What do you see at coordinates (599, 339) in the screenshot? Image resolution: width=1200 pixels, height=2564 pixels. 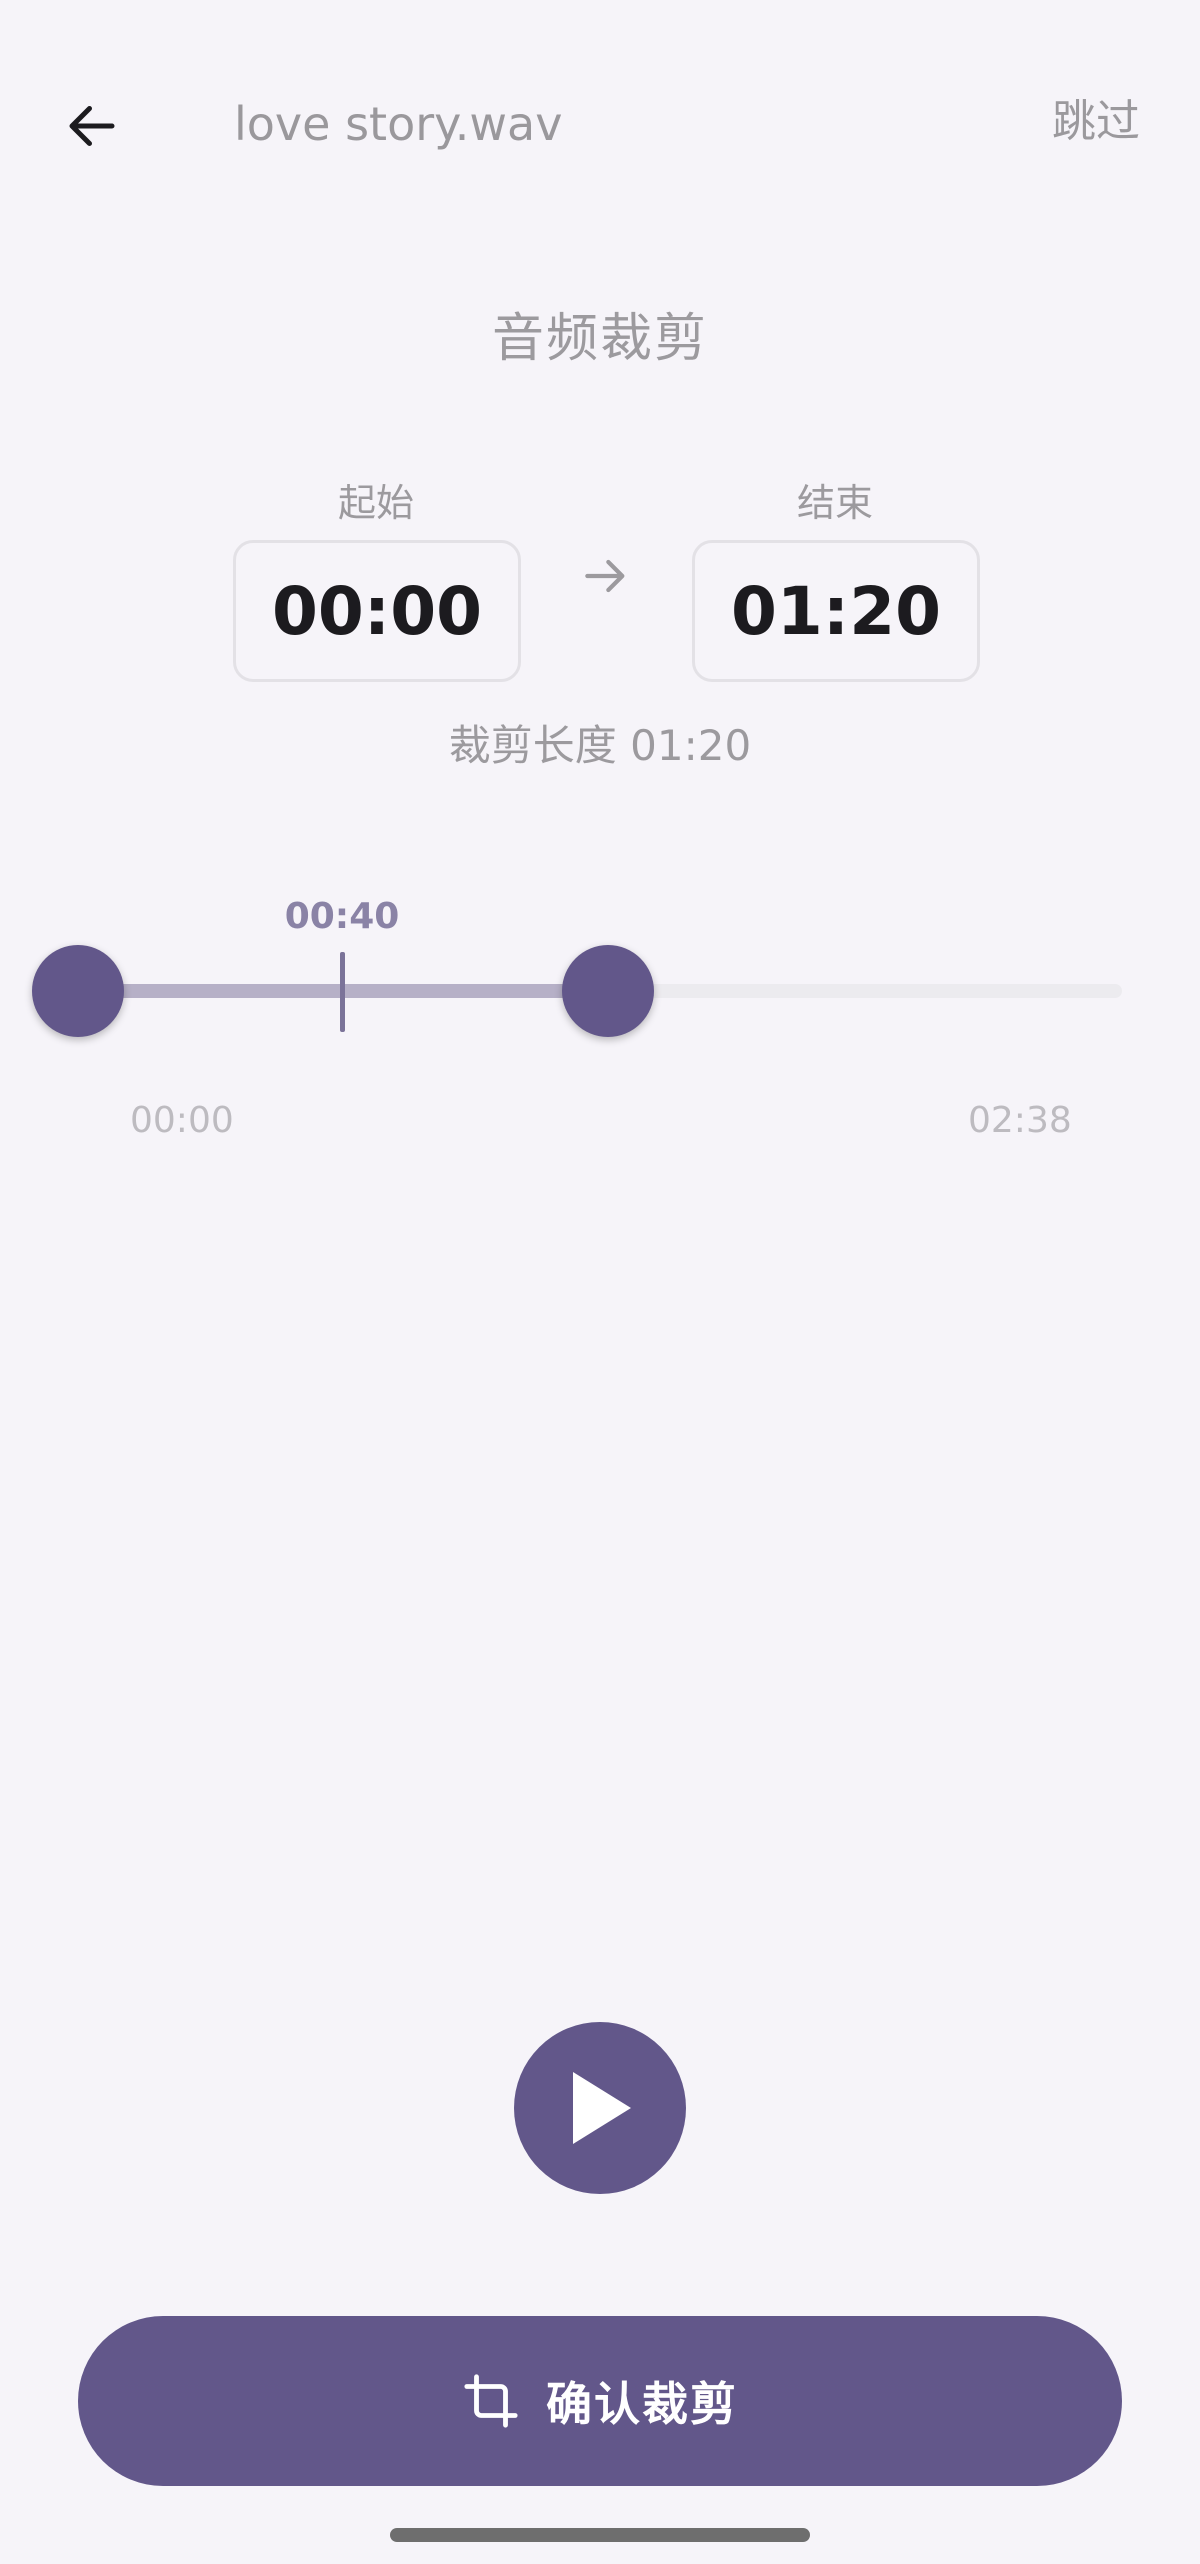 I see `page-title: 音频裁剪` at bounding box center [599, 339].